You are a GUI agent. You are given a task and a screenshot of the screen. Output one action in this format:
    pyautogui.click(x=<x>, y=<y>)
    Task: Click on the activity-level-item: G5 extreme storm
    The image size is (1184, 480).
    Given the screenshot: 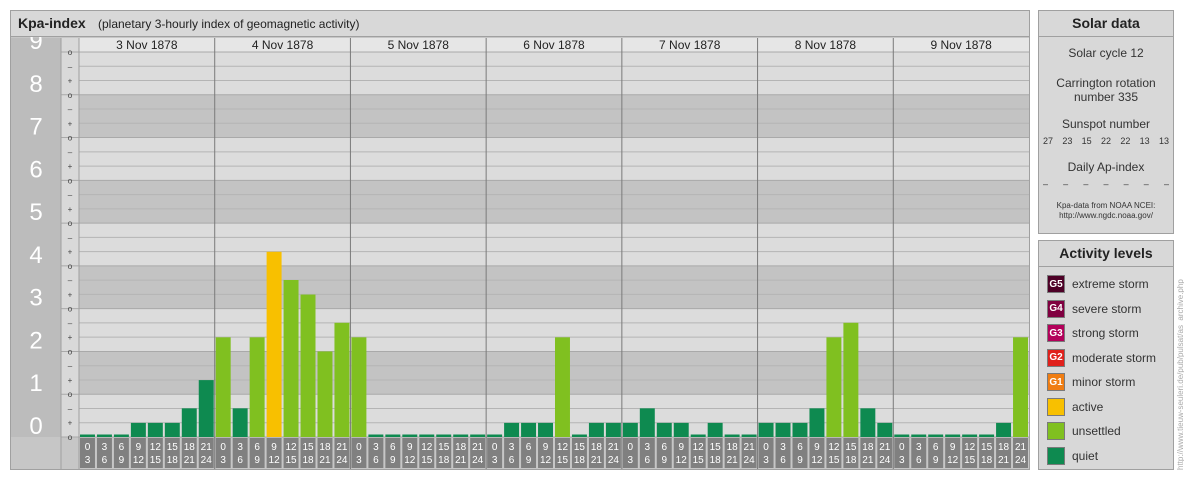 What is the action you would take?
    pyautogui.click(x=1098, y=284)
    